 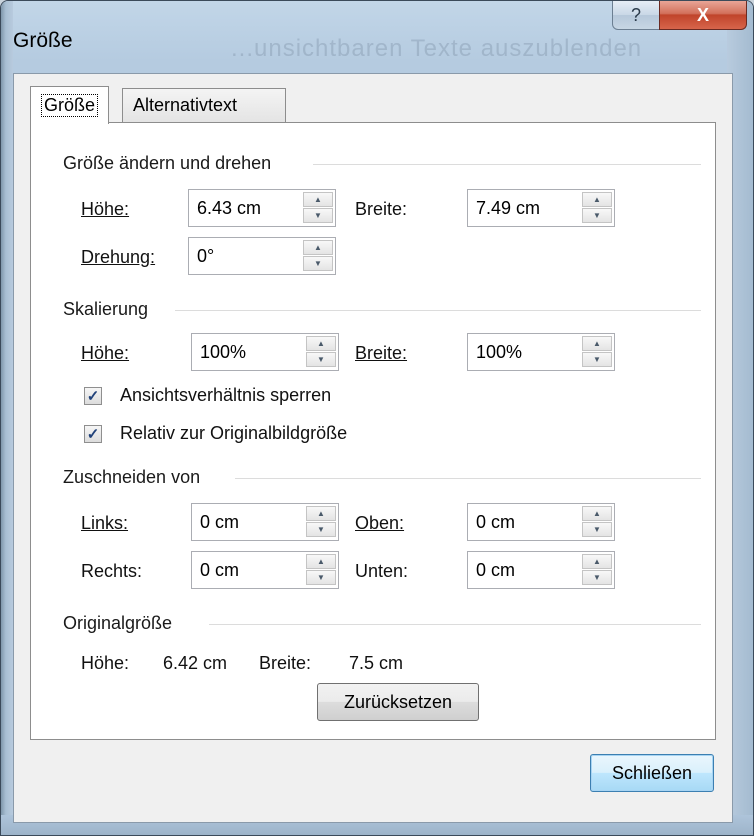 I want to click on reset-button: Zurücksetzen, so click(x=398, y=702).